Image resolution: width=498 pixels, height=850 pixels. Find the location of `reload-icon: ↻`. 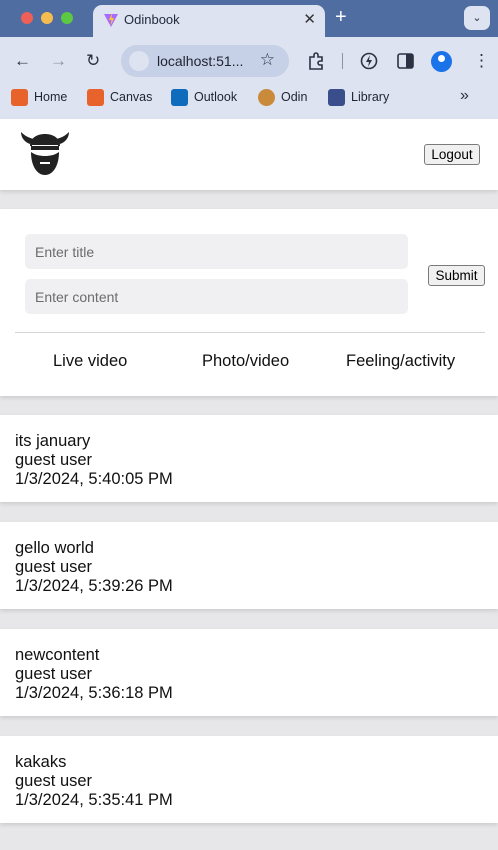

reload-icon: ↻ is located at coordinates (93, 61).